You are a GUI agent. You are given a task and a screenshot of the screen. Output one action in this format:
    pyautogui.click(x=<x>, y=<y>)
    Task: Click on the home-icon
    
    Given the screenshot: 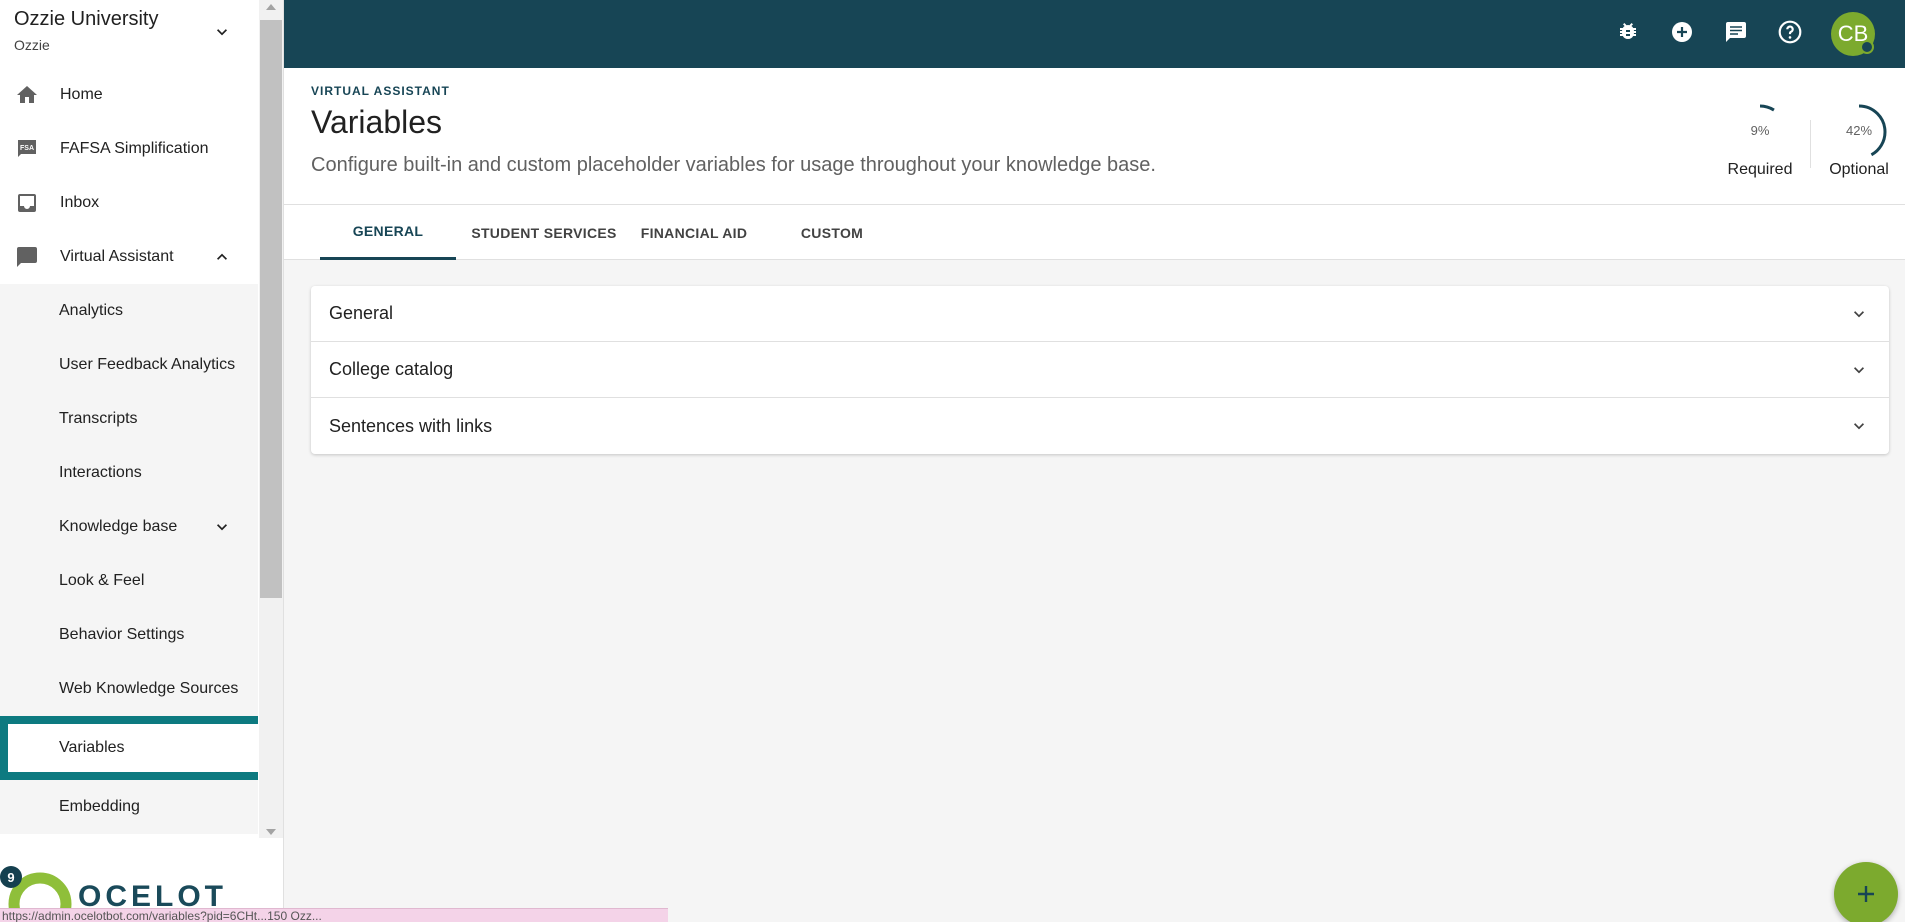 What is the action you would take?
    pyautogui.click(x=27, y=95)
    